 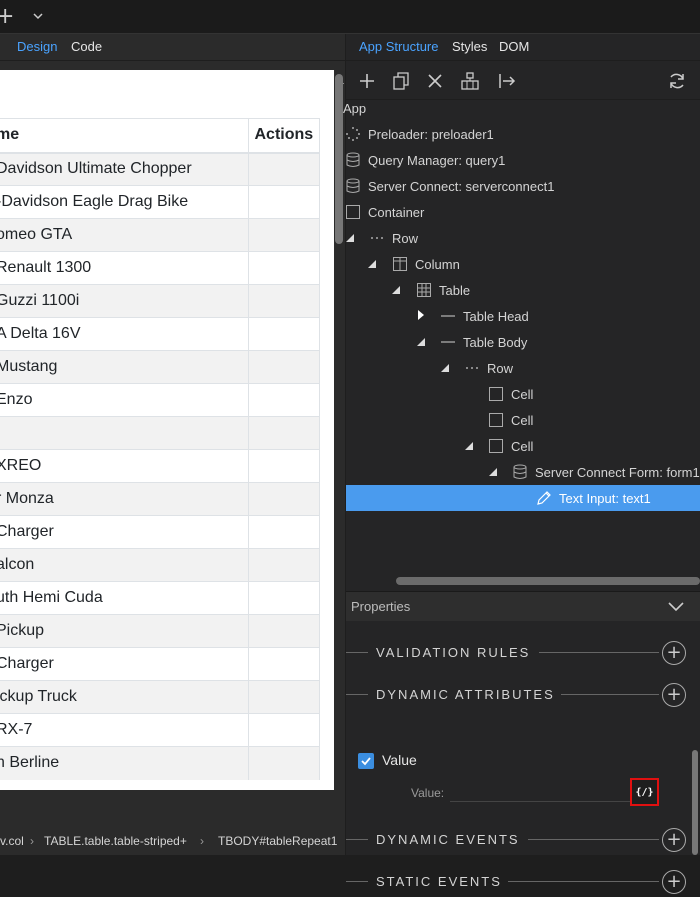 I want to click on properties-header: Properties, so click(x=523, y=606).